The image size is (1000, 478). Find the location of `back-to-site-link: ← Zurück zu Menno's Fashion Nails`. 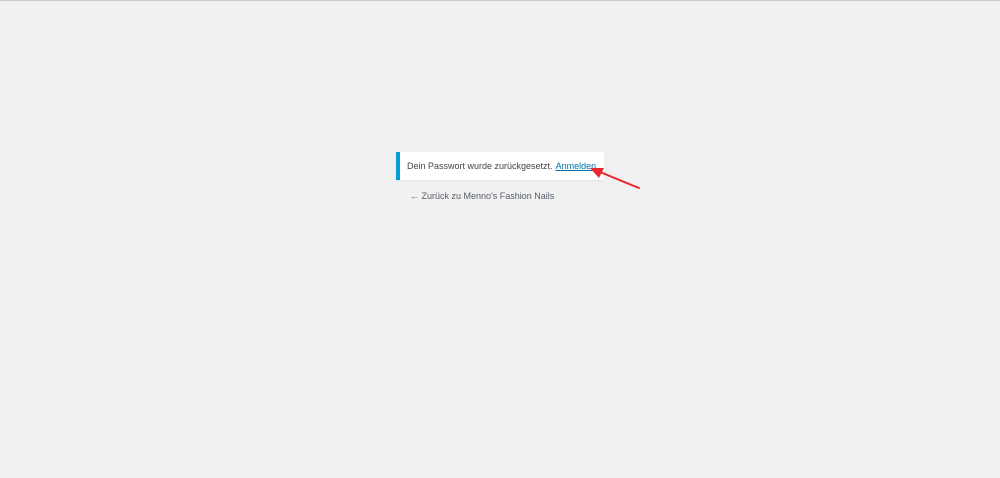

back-to-site-link: ← Zurück zu Menno's Fashion Nails is located at coordinates (482, 196).